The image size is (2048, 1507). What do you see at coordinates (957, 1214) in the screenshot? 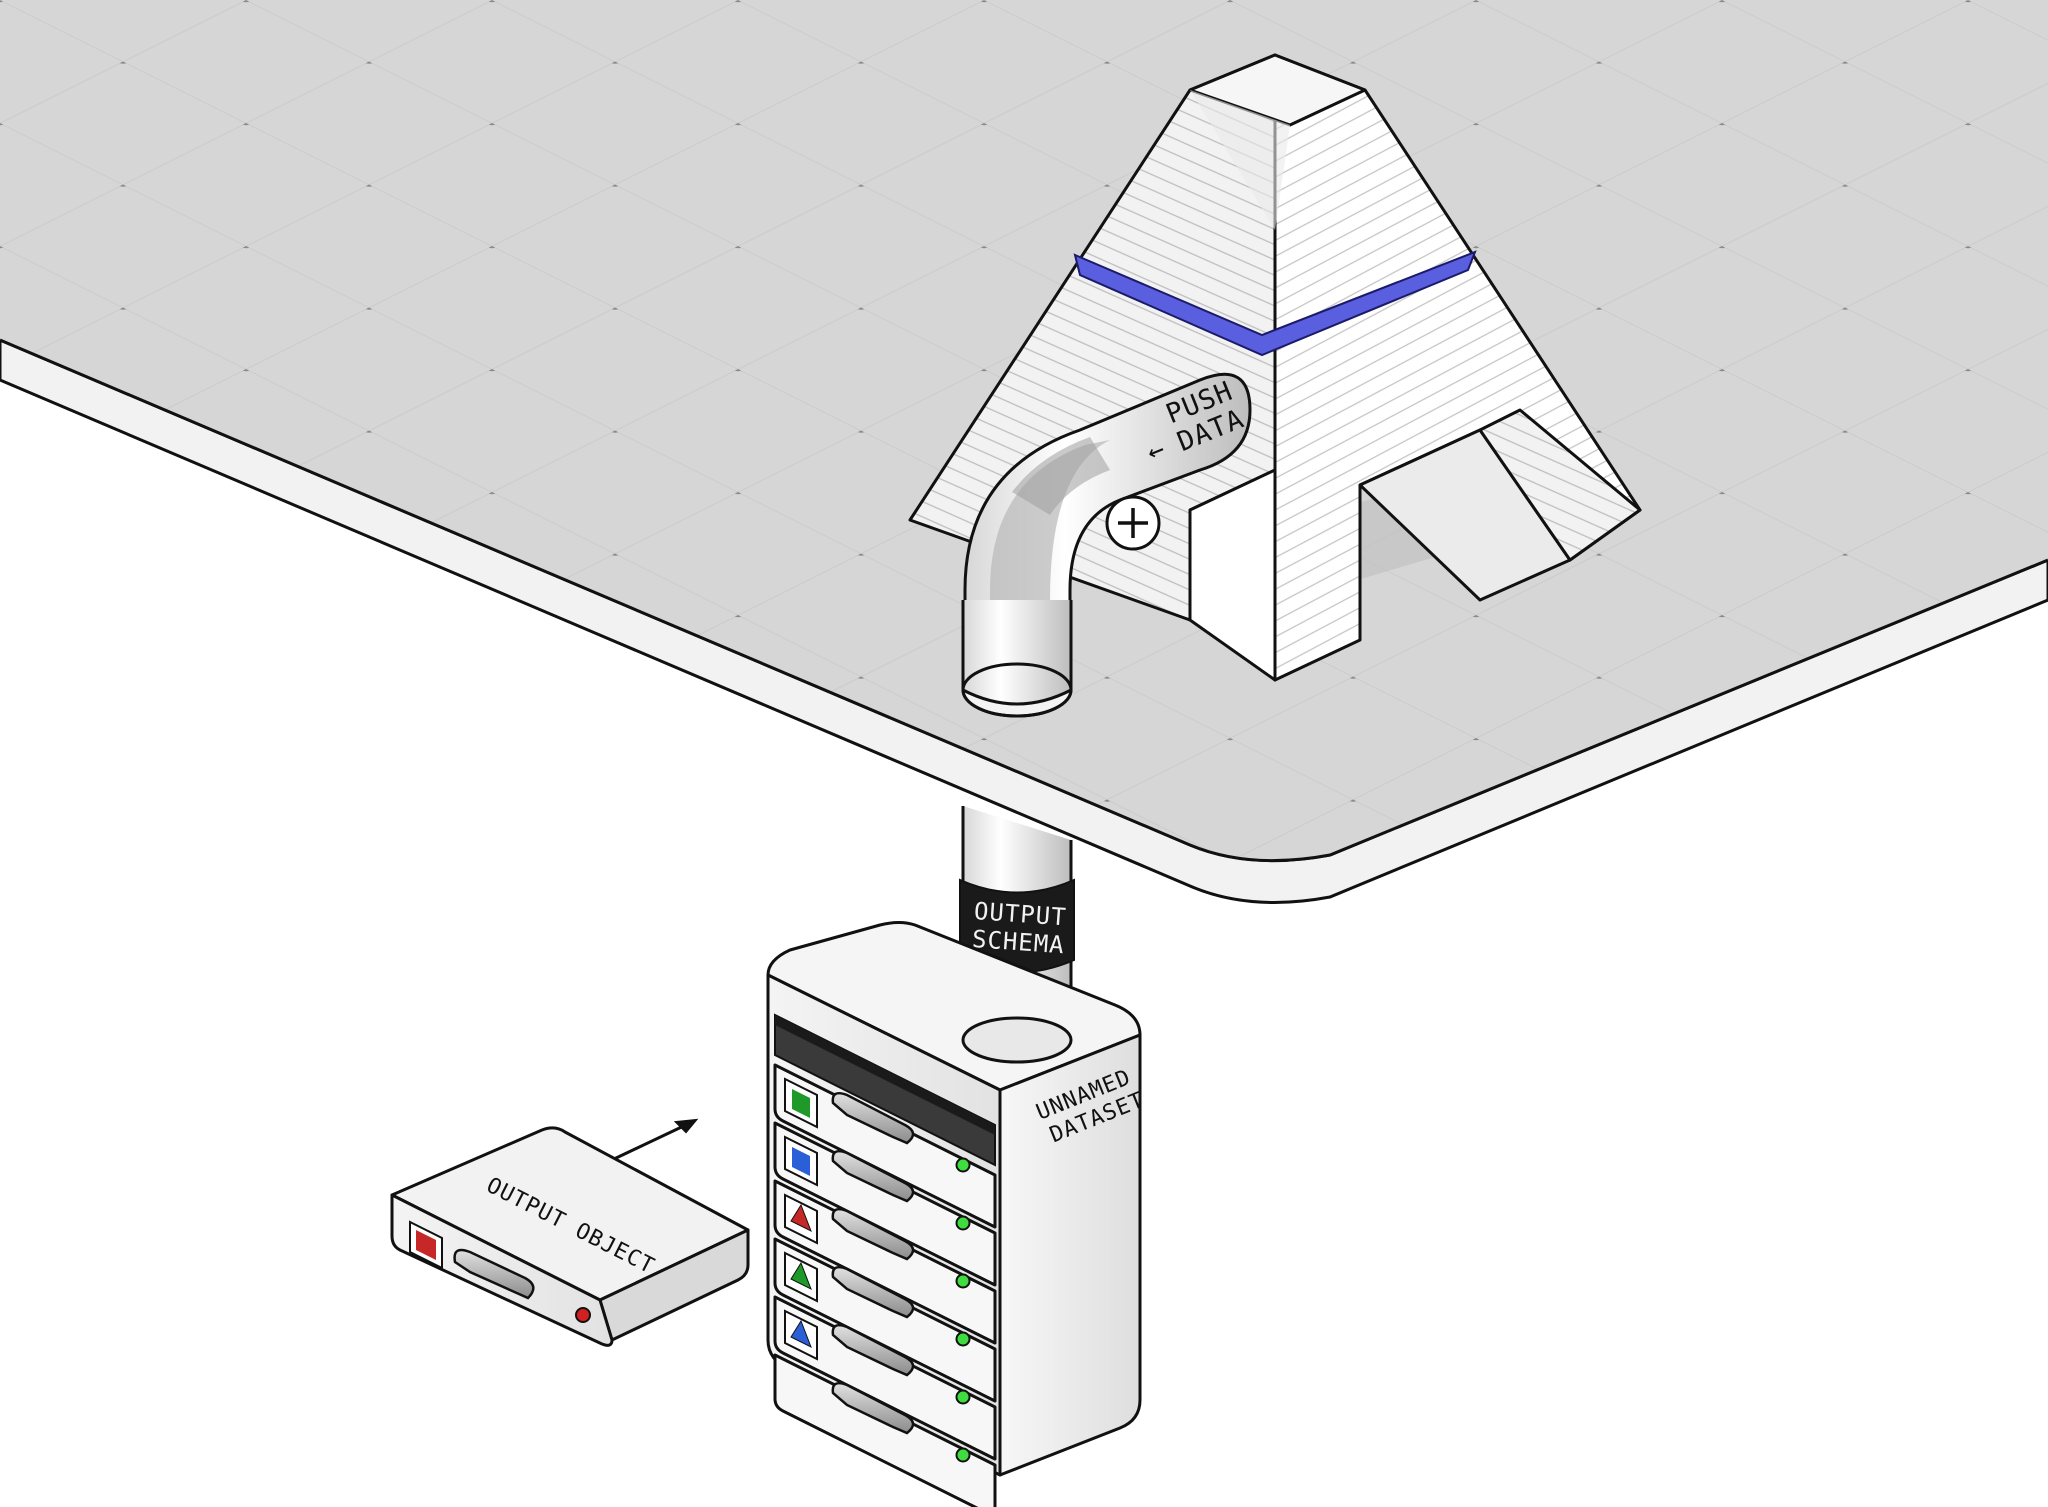
I see `dataset-rack: UNNAMED DATASET` at bounding box center [957, 1214].